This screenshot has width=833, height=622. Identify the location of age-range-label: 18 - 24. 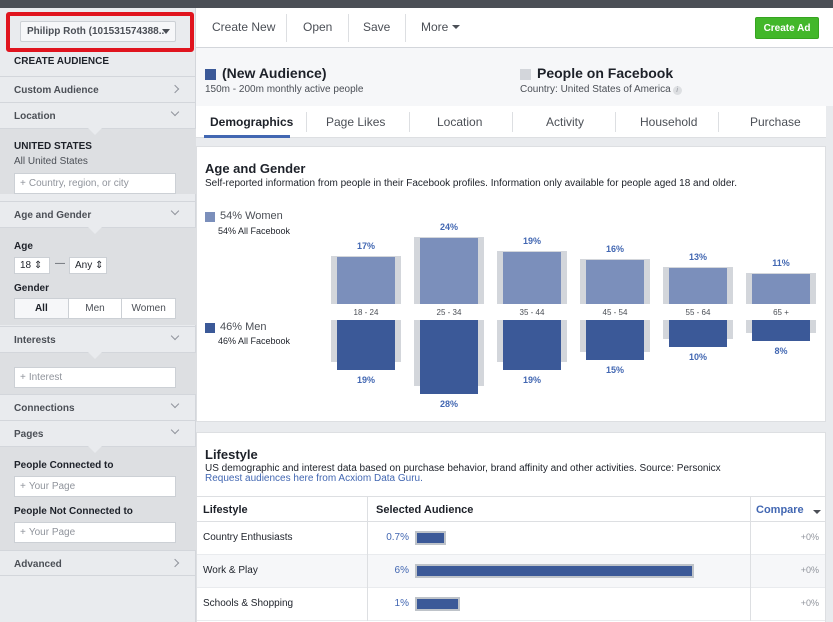
(366, 312).